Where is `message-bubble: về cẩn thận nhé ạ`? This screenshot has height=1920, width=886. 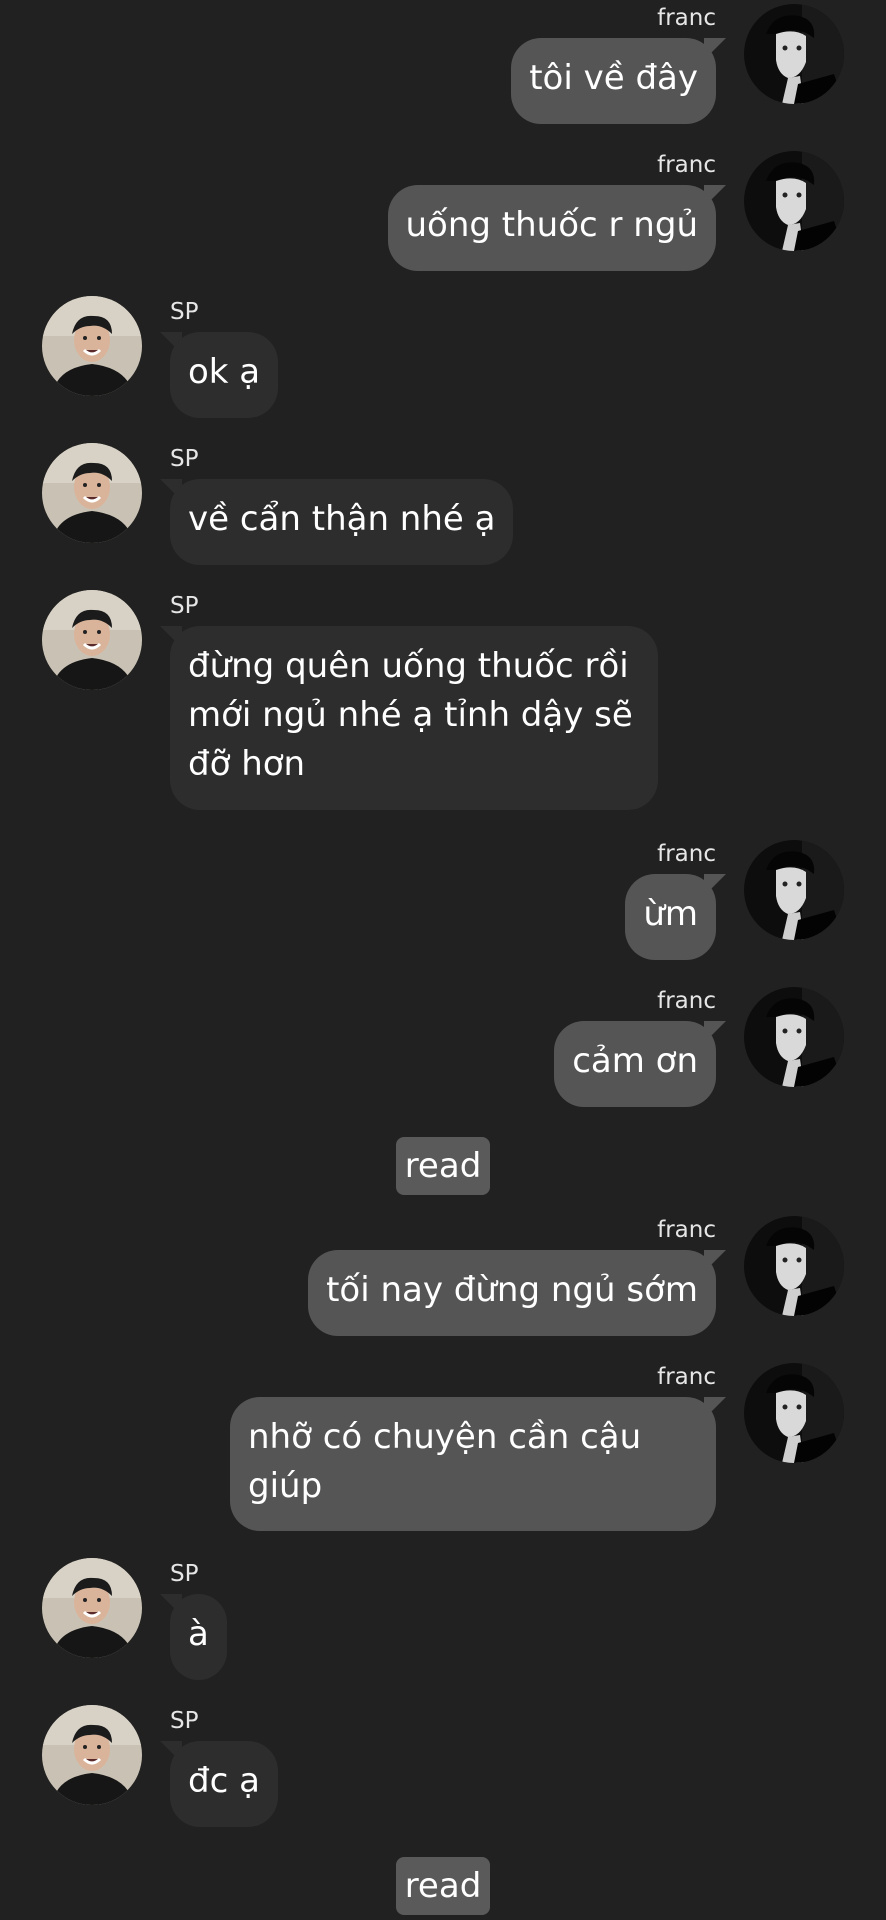 message-bubble: về cẩn thận nhé ạ is located at coordinates (342, 522).